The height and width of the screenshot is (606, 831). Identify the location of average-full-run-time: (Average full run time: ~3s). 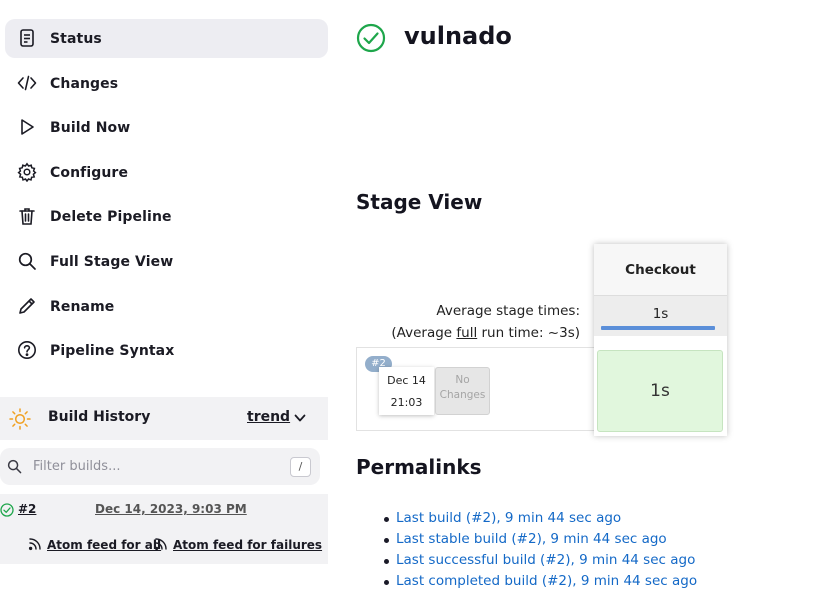
(468, 333).